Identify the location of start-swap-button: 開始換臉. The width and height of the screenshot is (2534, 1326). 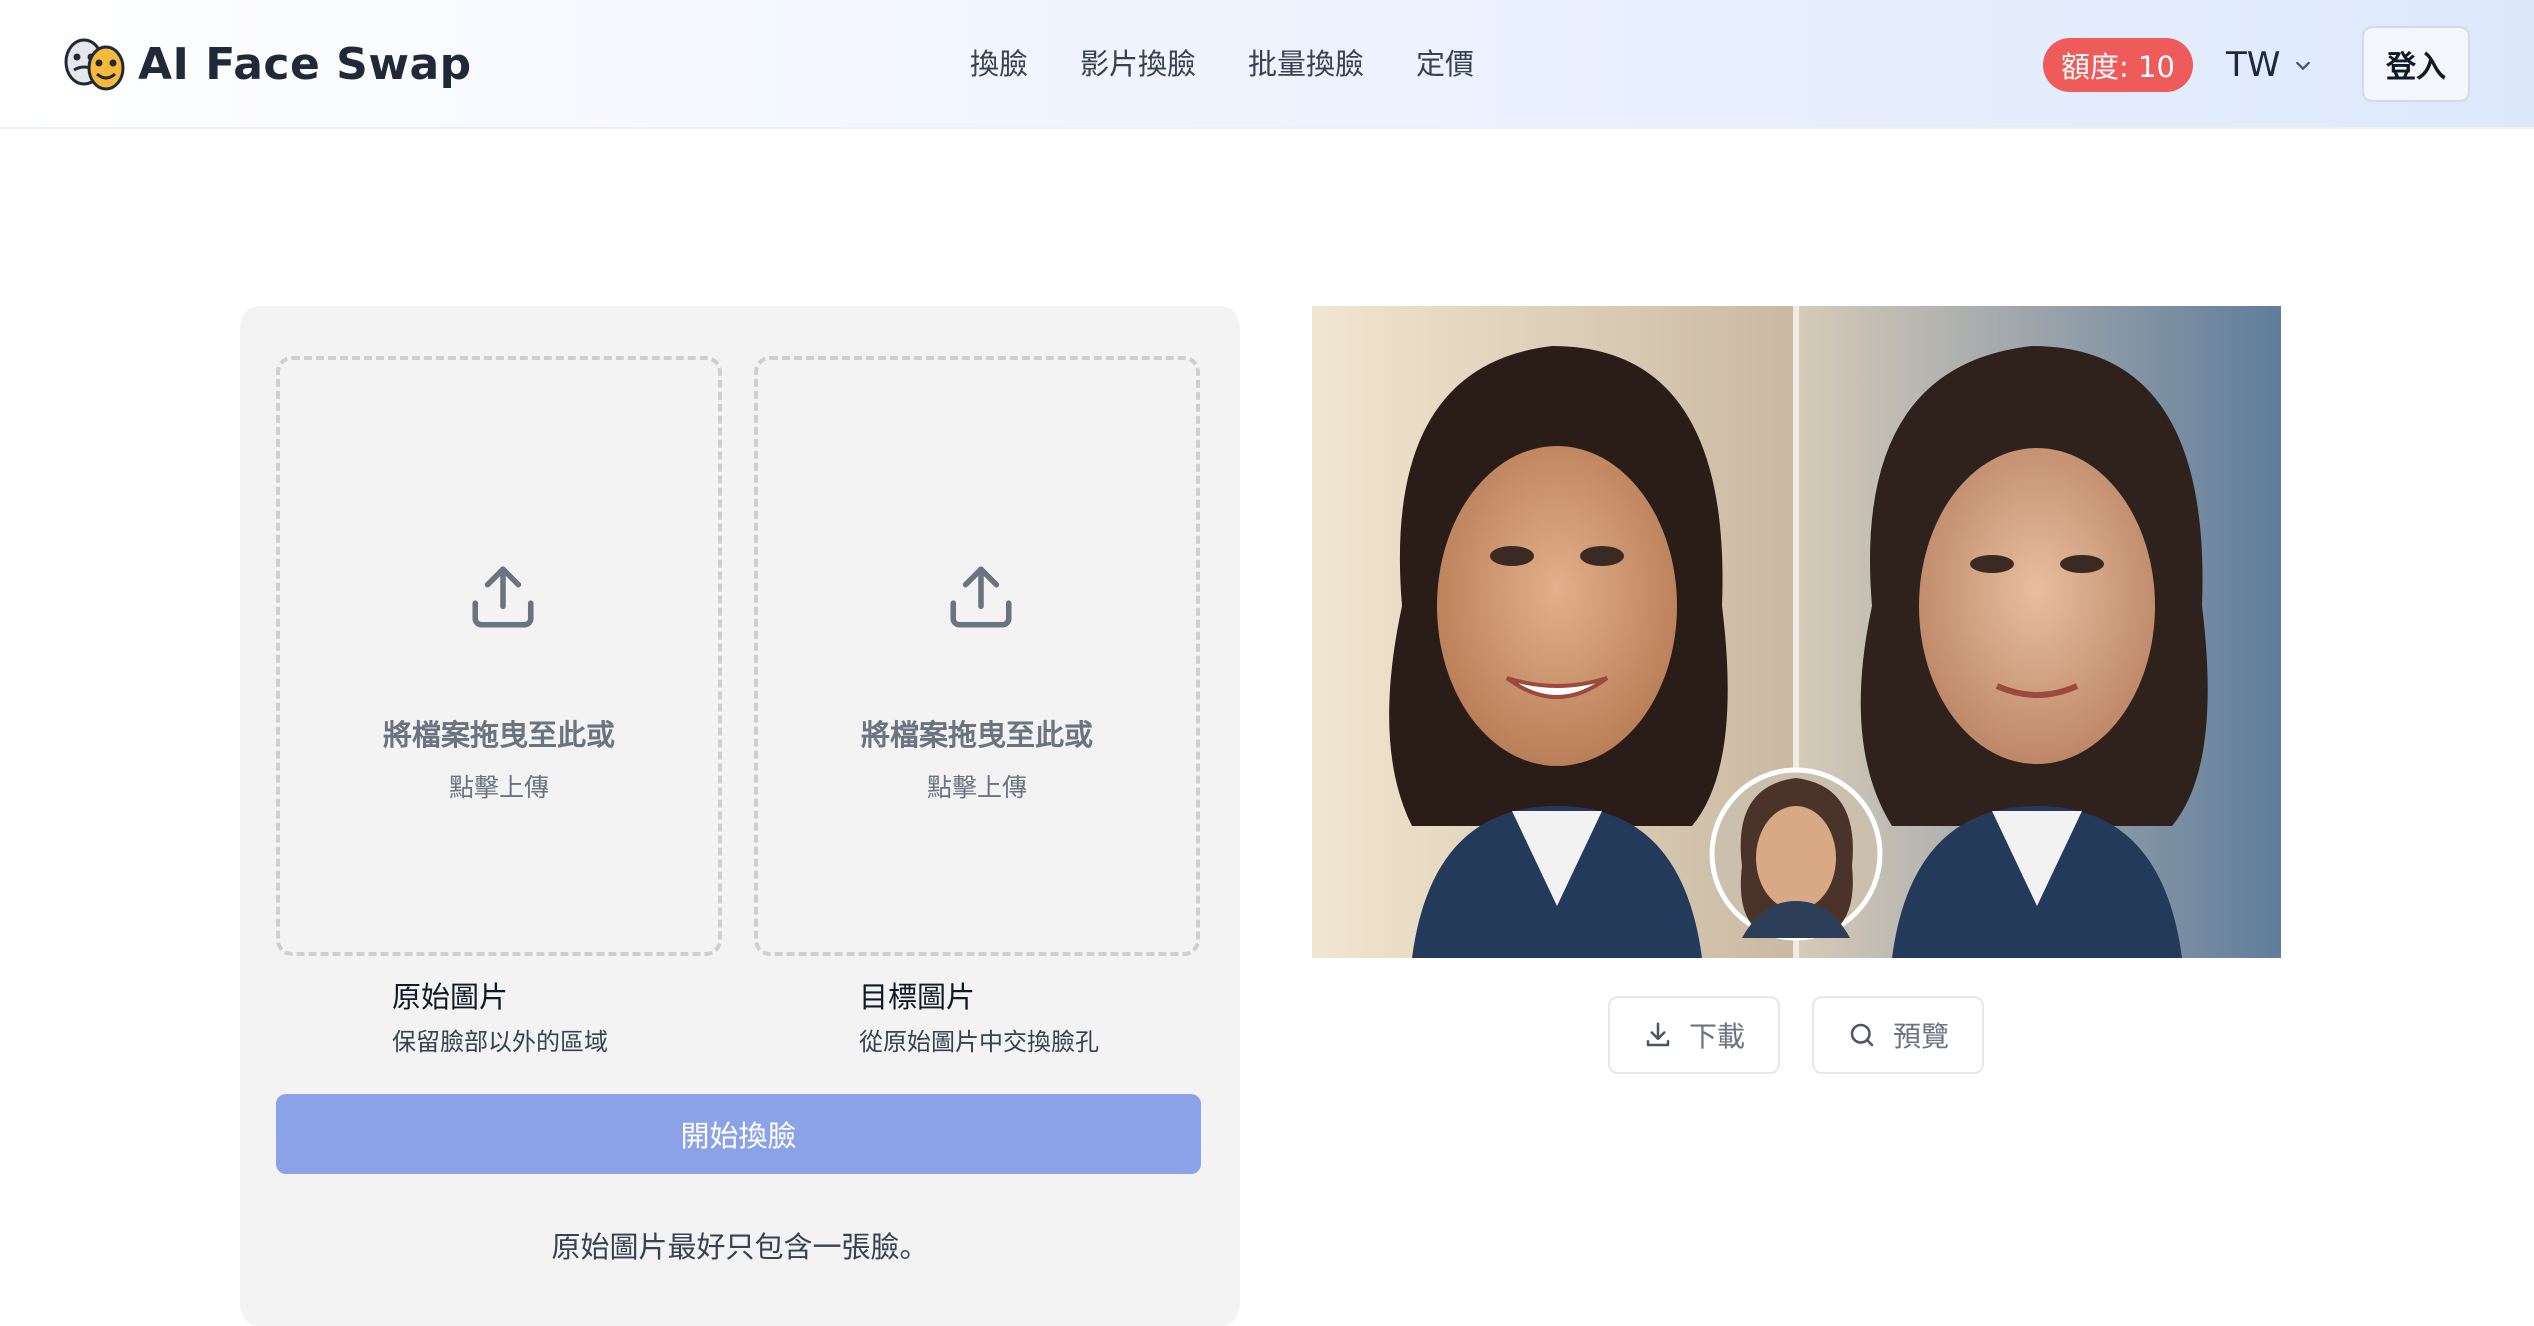
(738, 1134).